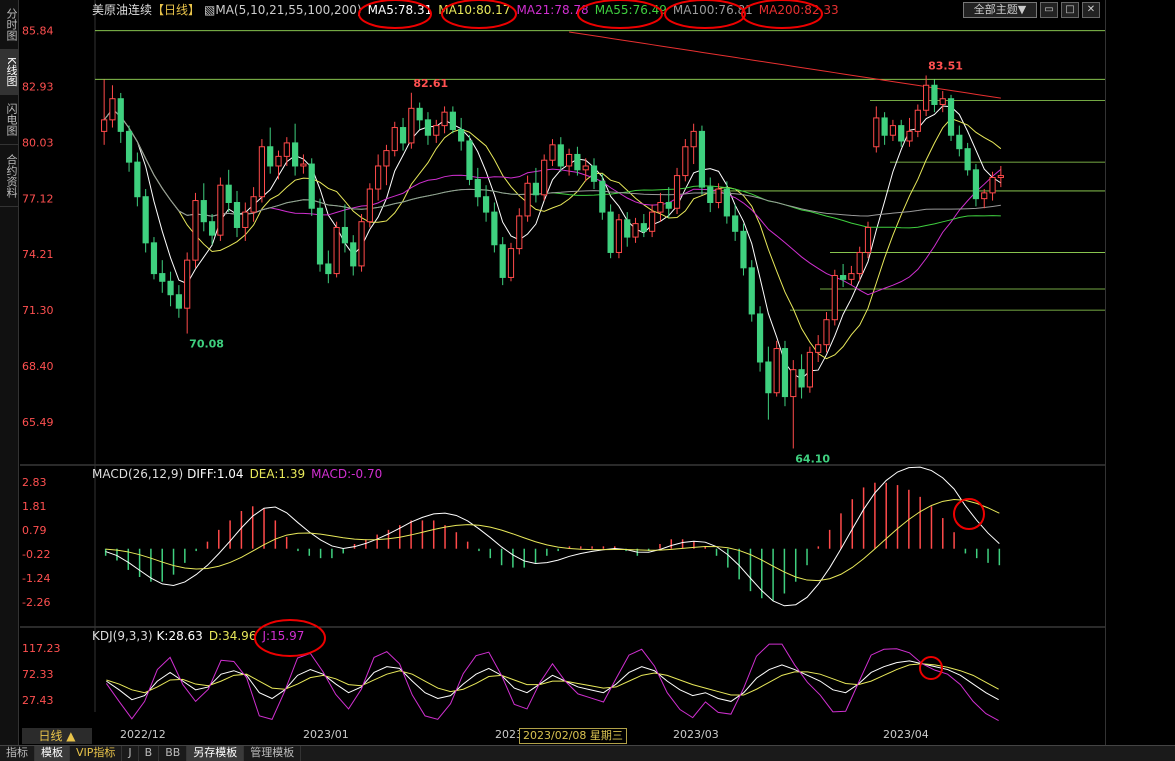 This screenshot has height=761, width=1175. I want to click on period-selector: 日线 ▲, so click(57, 736).